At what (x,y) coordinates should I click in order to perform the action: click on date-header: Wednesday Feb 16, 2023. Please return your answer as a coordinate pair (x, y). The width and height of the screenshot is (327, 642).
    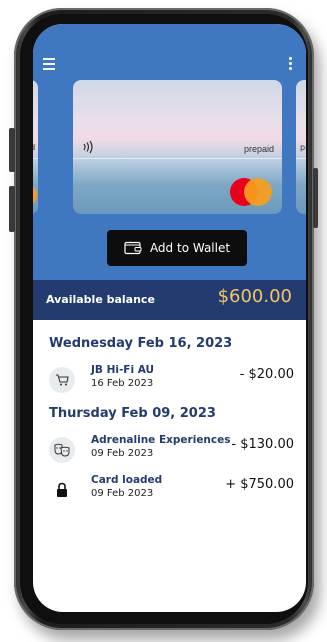
    Looking at the image, I should click on (141, 343).